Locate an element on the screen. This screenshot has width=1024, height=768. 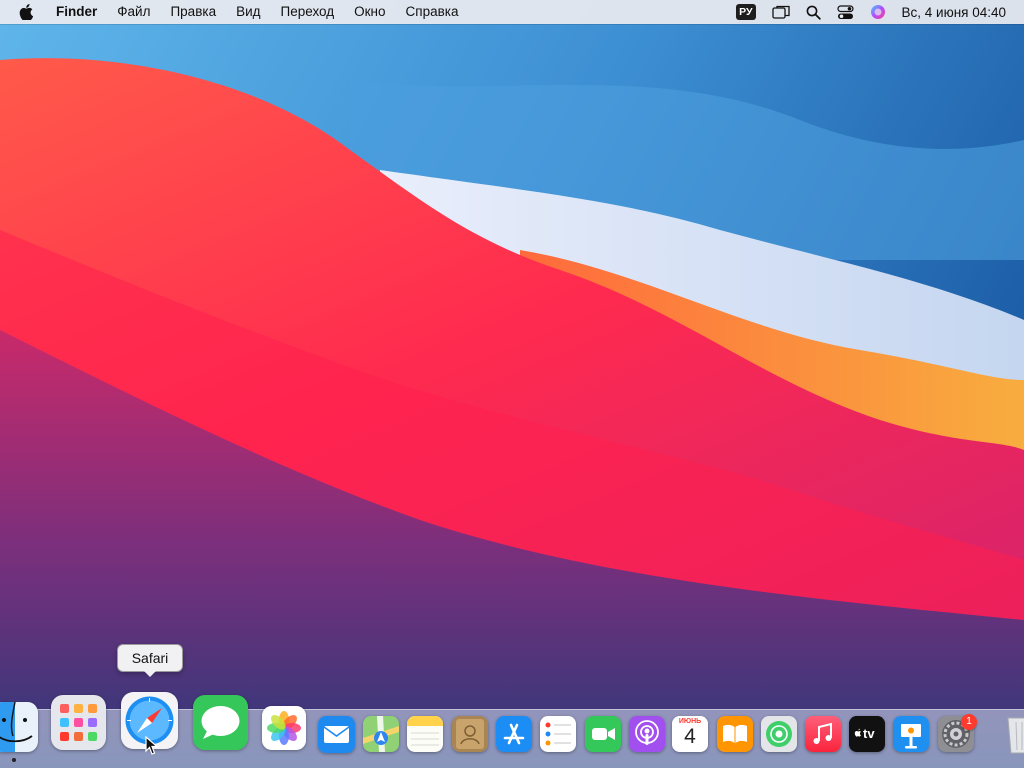
calendar-month-label: ИЮНЬ is located at coordinates (690, 721).